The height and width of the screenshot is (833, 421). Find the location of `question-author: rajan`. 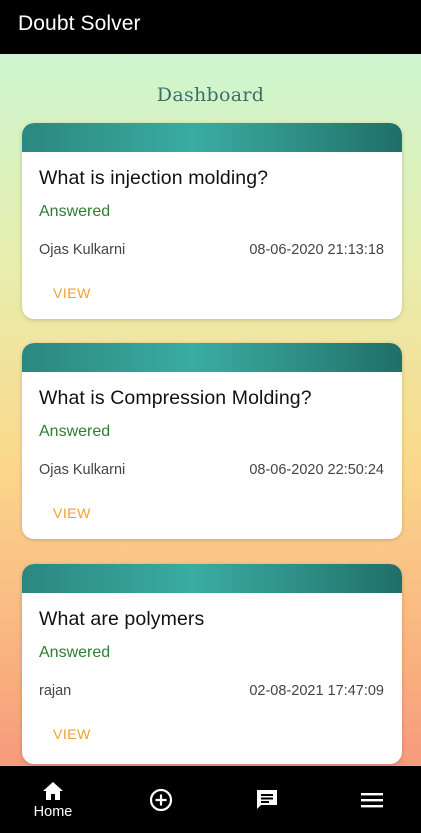

question-author: rajan is located at coordinates (55, 691).